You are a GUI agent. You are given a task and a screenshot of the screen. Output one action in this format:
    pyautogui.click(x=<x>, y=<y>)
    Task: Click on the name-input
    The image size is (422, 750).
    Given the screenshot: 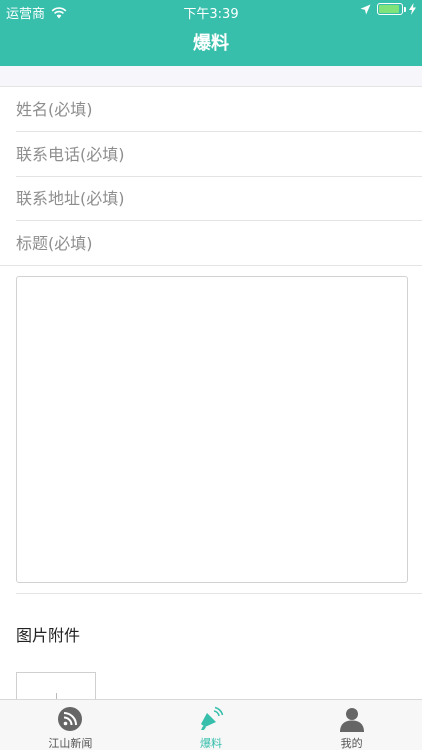 What is the action you would take?
    pyautogui.click(x=211, y=109)
    